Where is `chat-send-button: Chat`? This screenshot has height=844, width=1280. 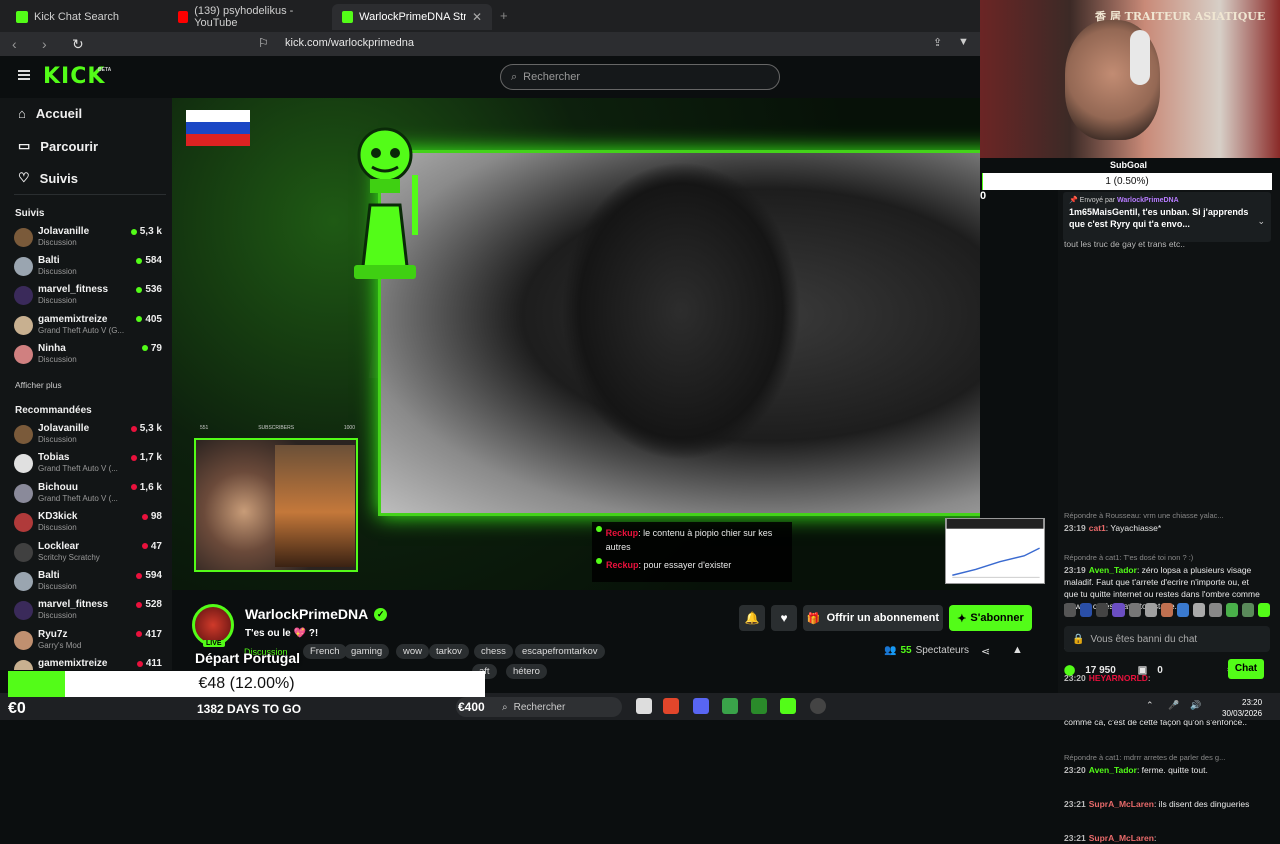
chat-send-button: Chat is located at coordinates (1246, 669).